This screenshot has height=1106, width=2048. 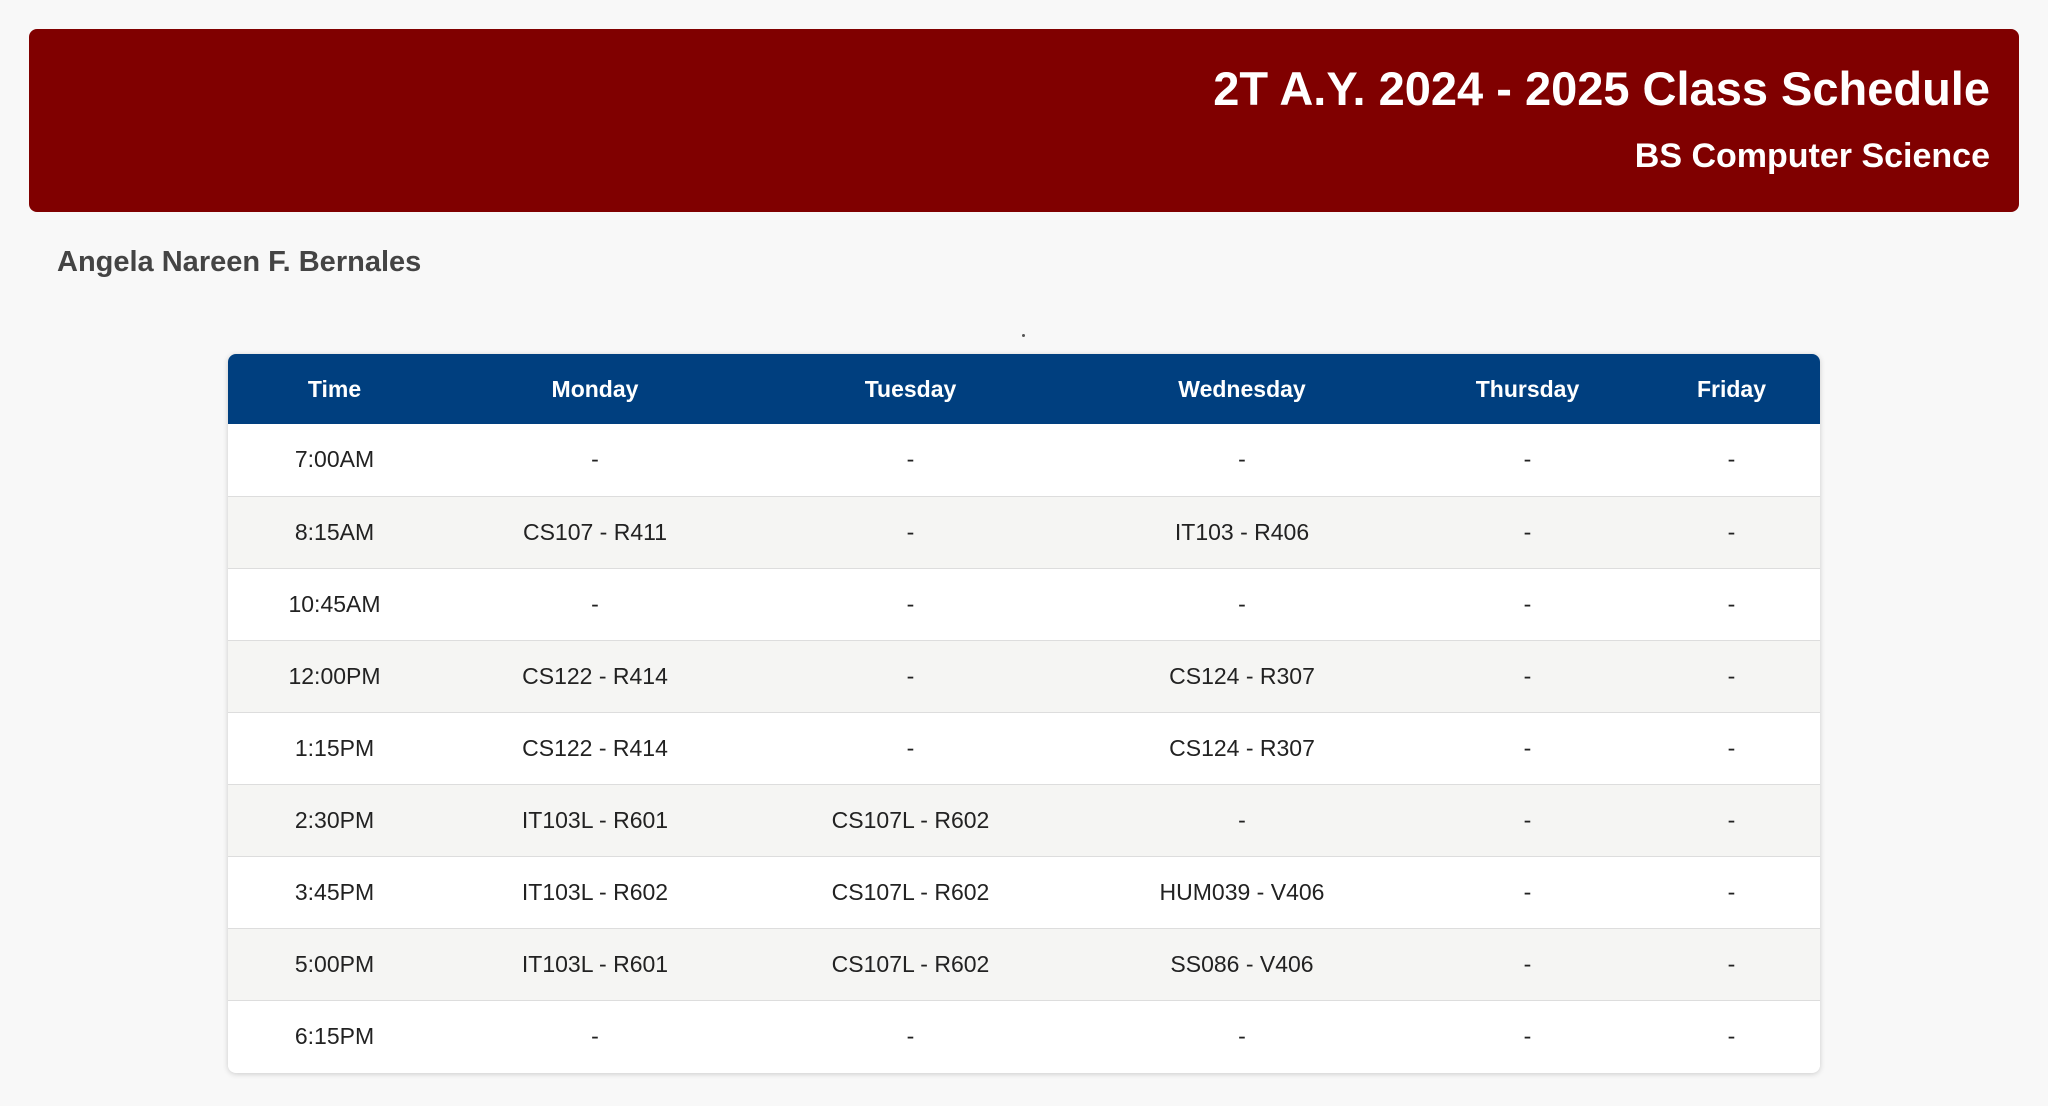 What do you see at coordinates (334, 388) in the screenshot?
I see `column-header-time: Time` at bounding box center [334, 388].